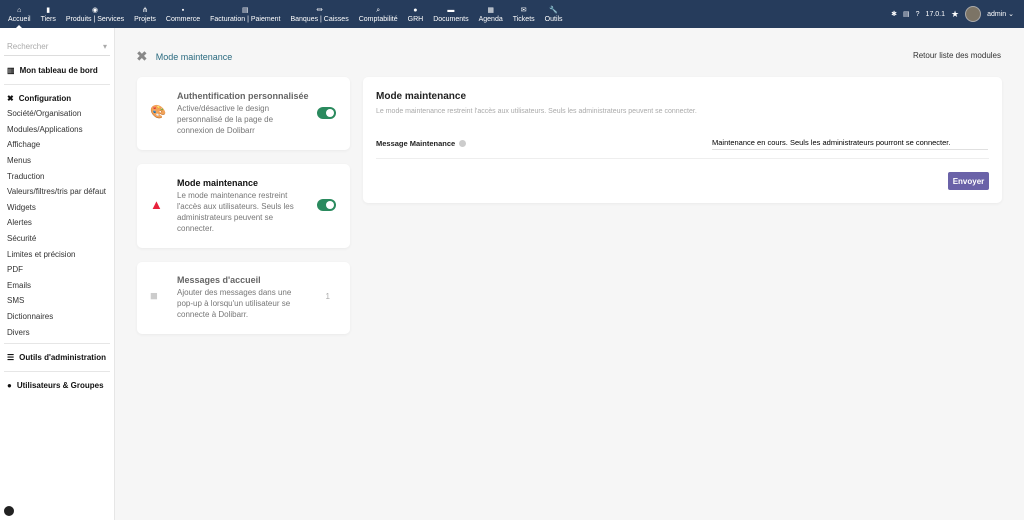 This screenshot has height=520, width=1024. What do you see at coordinates (95, 19) in the screenshot?
I see `nav-label: Produits | Services` at bounding box center [95, 19].